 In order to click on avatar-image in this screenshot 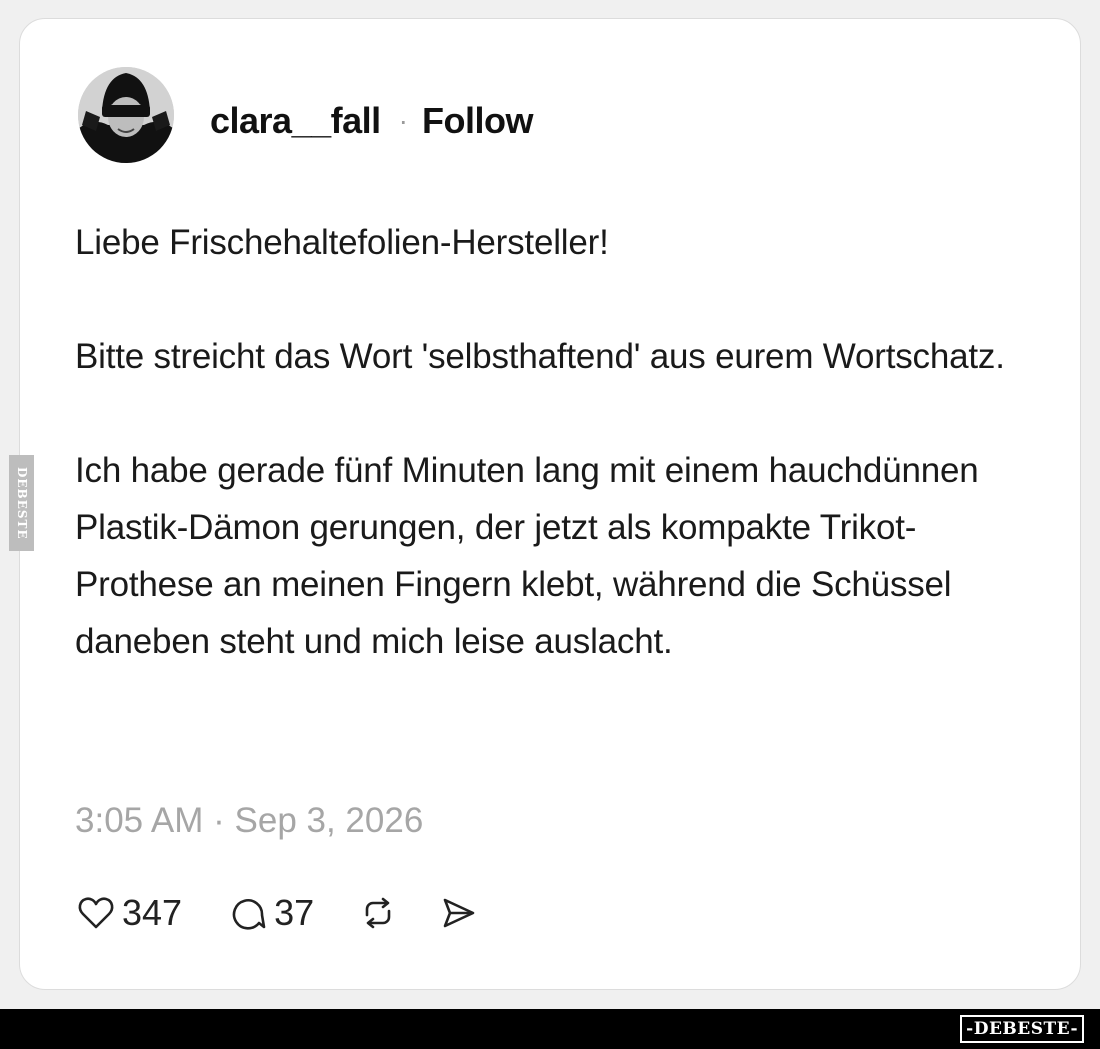, I will do `click(126, 115)`.